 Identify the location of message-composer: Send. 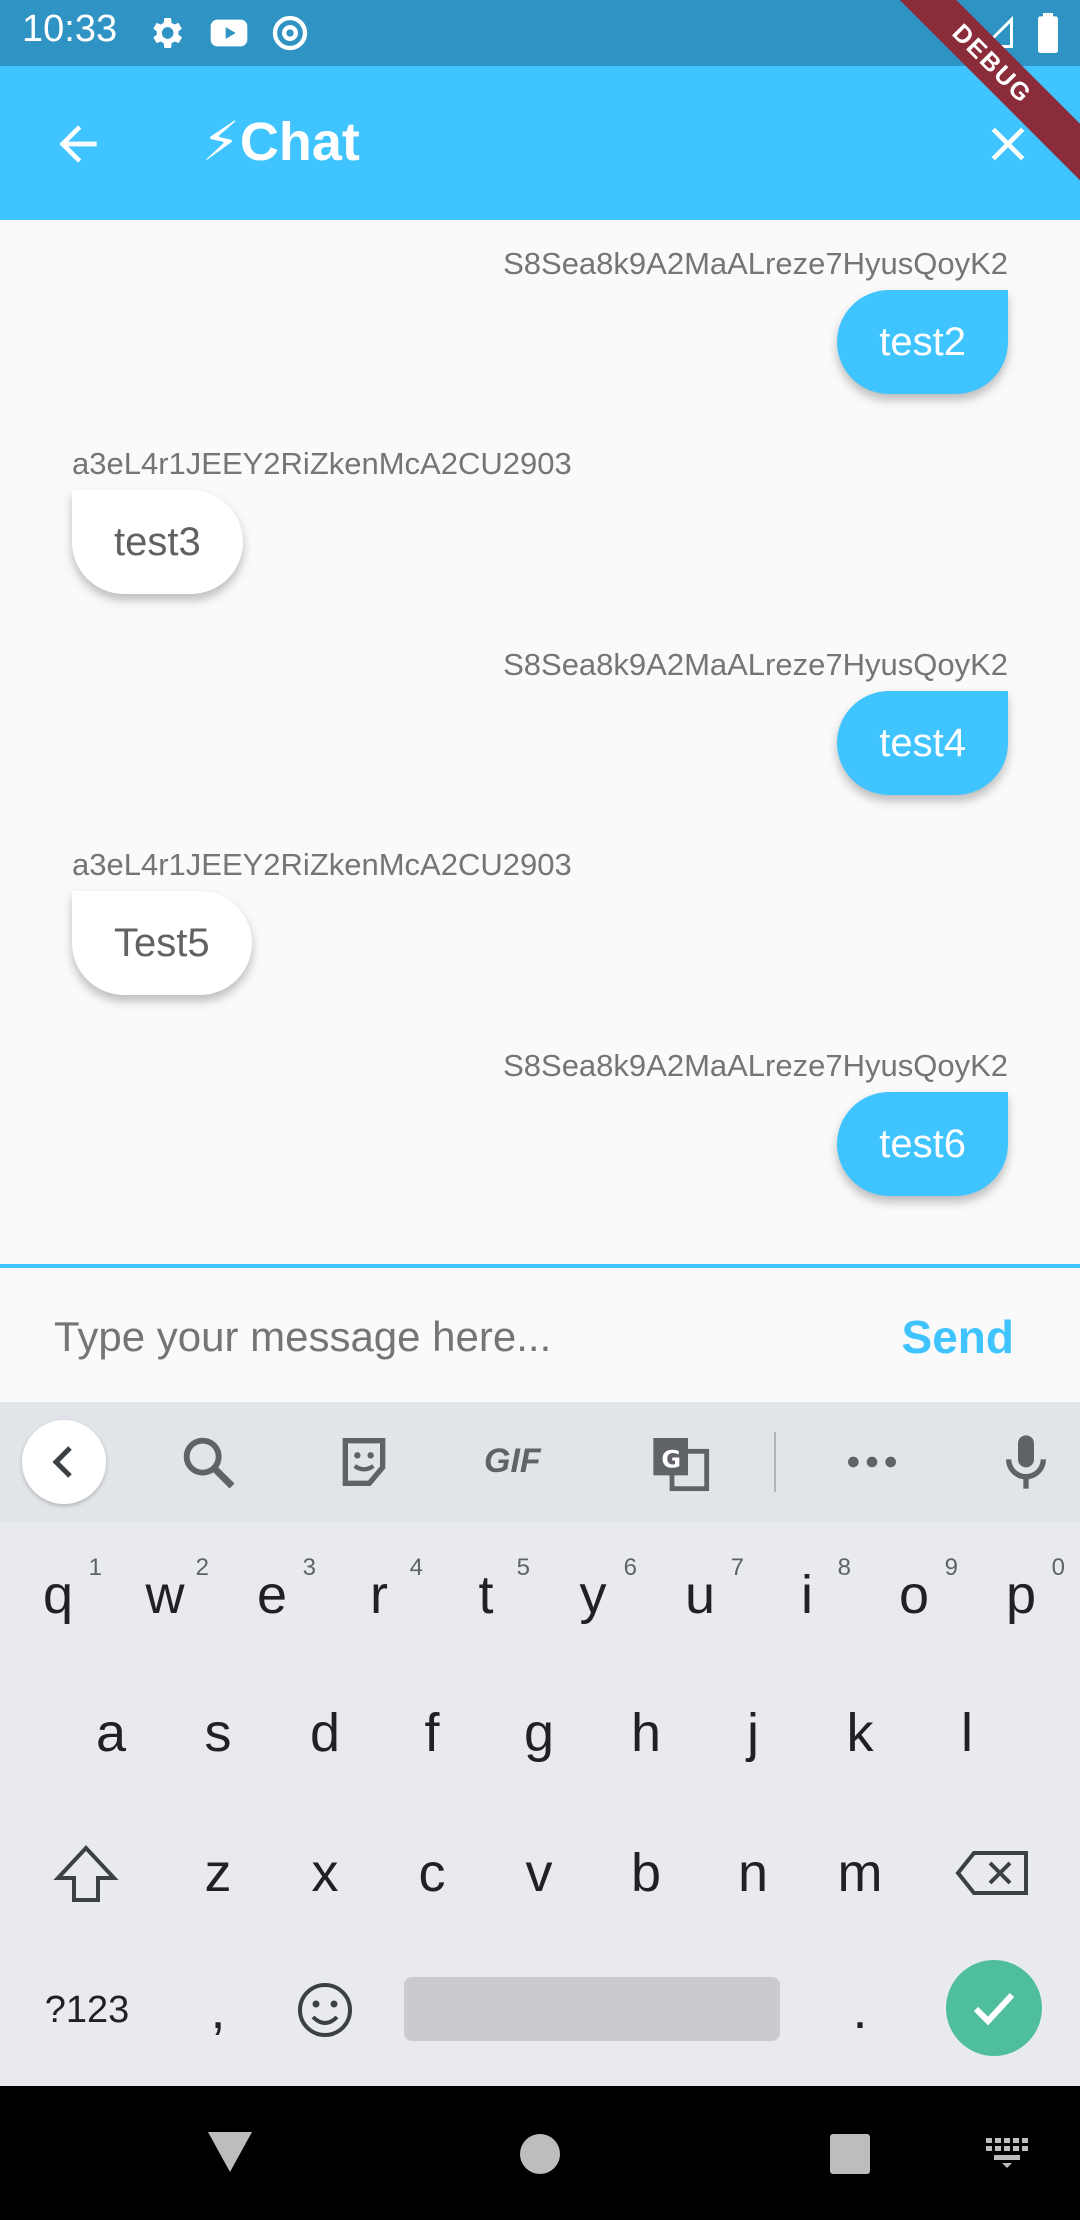
(540, 1335).